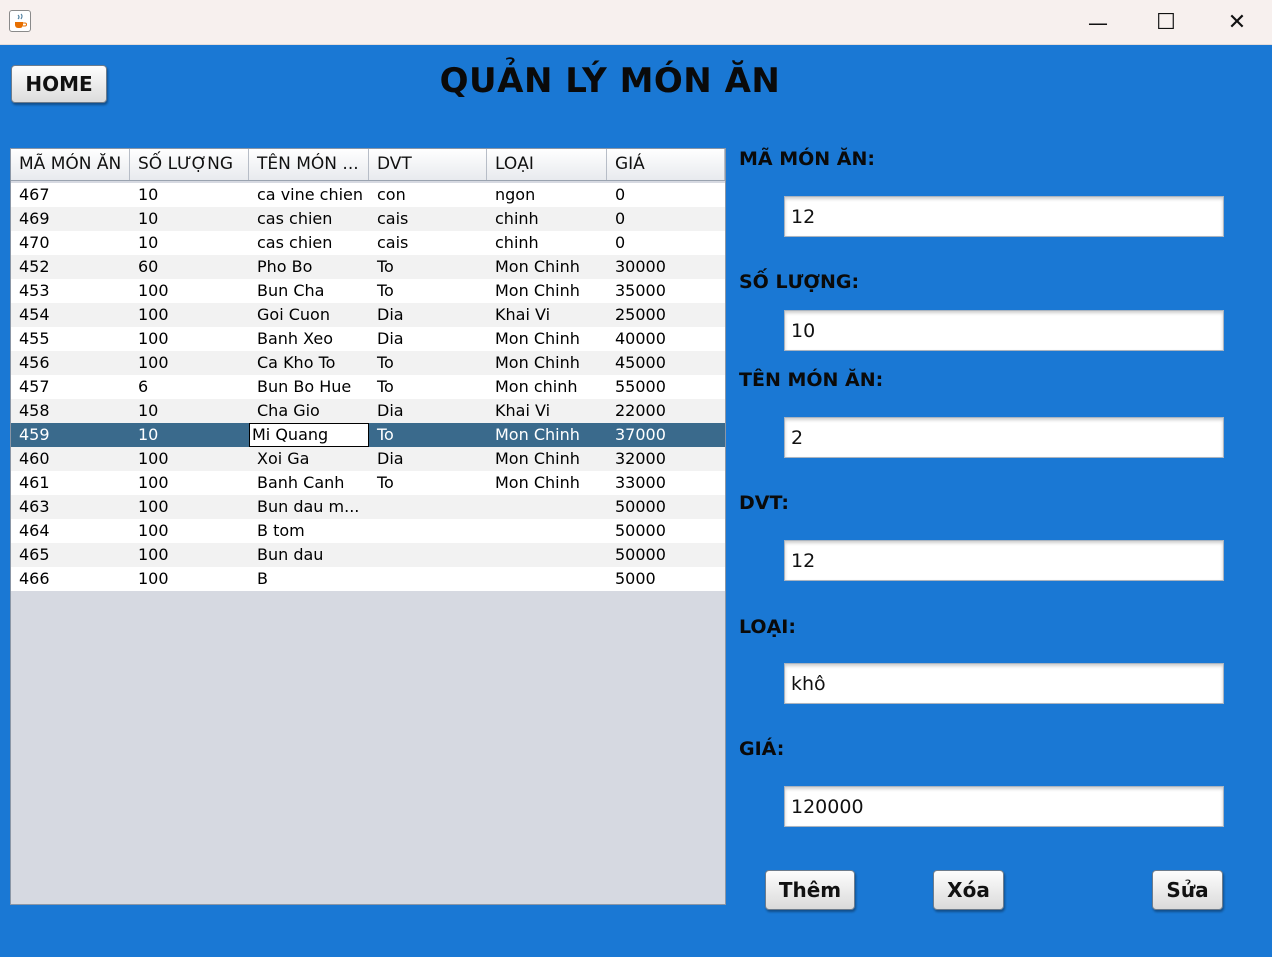 The height and width of the screenshot is (957, 1272). Describe the element at coordinates (547, 195) in the screenshot. I see `table-cell-loai: ngon` at that location.